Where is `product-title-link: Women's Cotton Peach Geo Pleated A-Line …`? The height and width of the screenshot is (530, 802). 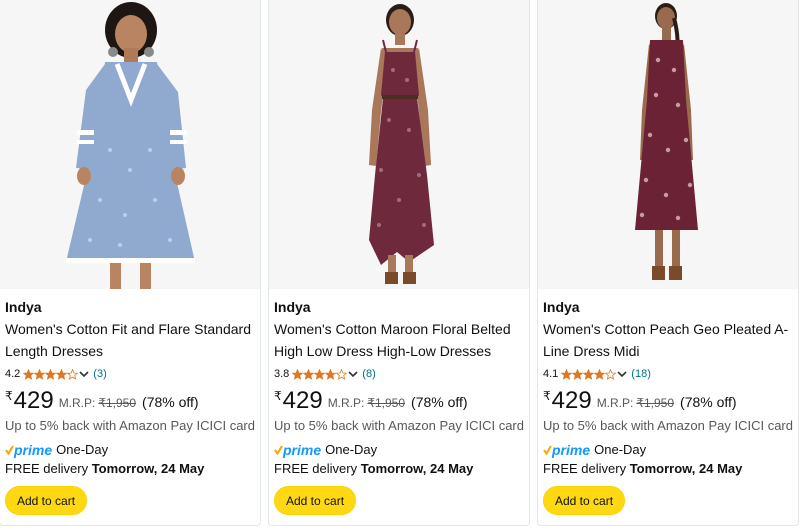
product-title-link: Women's Cotton Peach Geo Pleated A-Line … is located at coordinates (669, 340).